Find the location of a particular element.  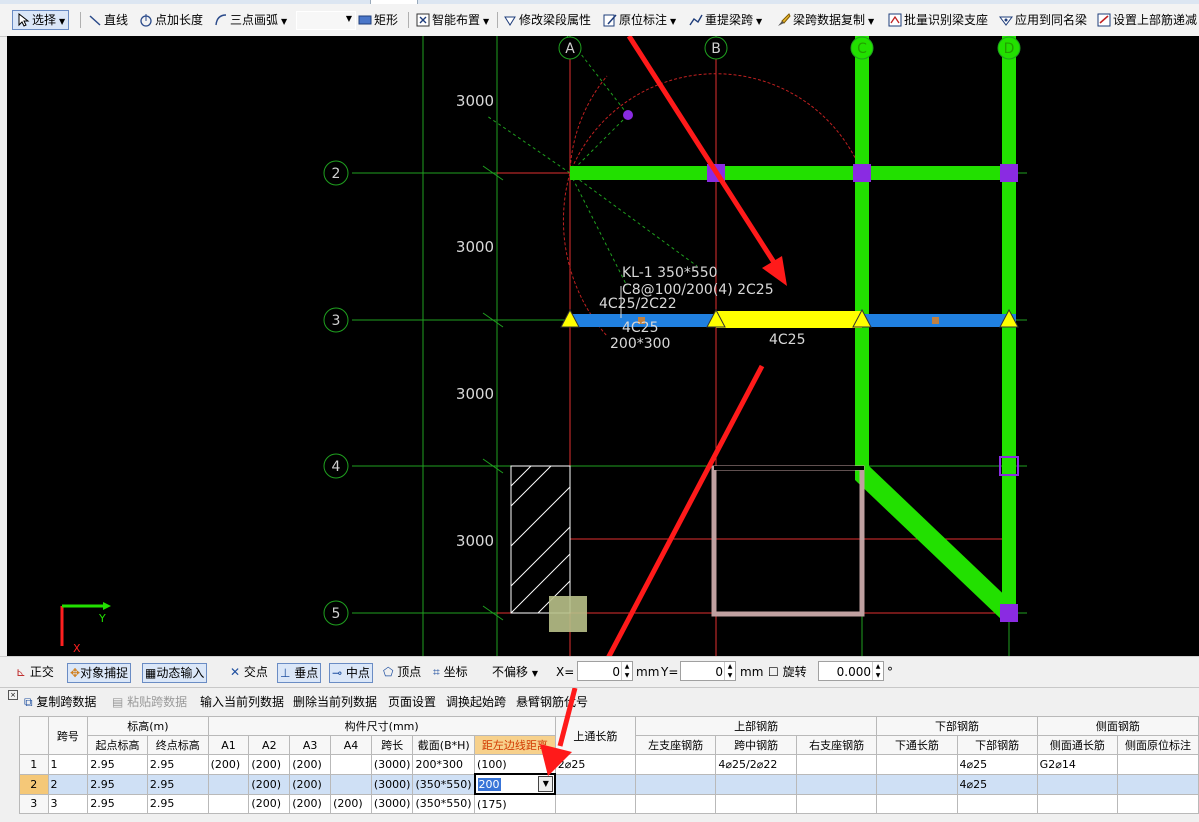

right-support-cell is located at coordinates (836, 803).